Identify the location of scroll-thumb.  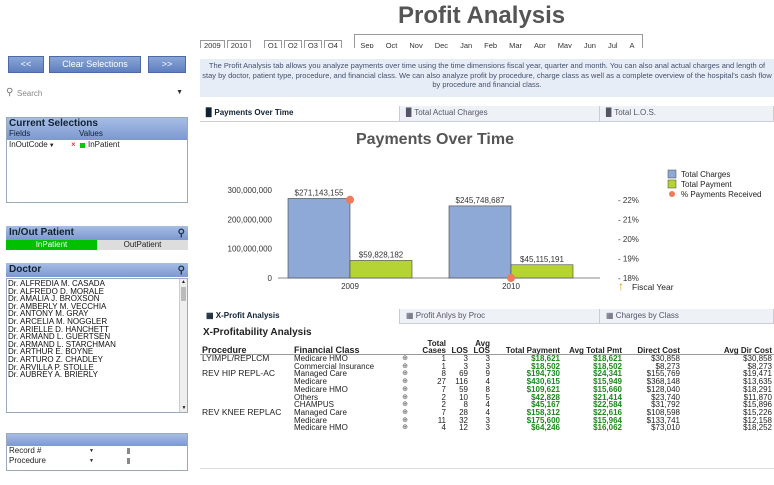
(183, 294).